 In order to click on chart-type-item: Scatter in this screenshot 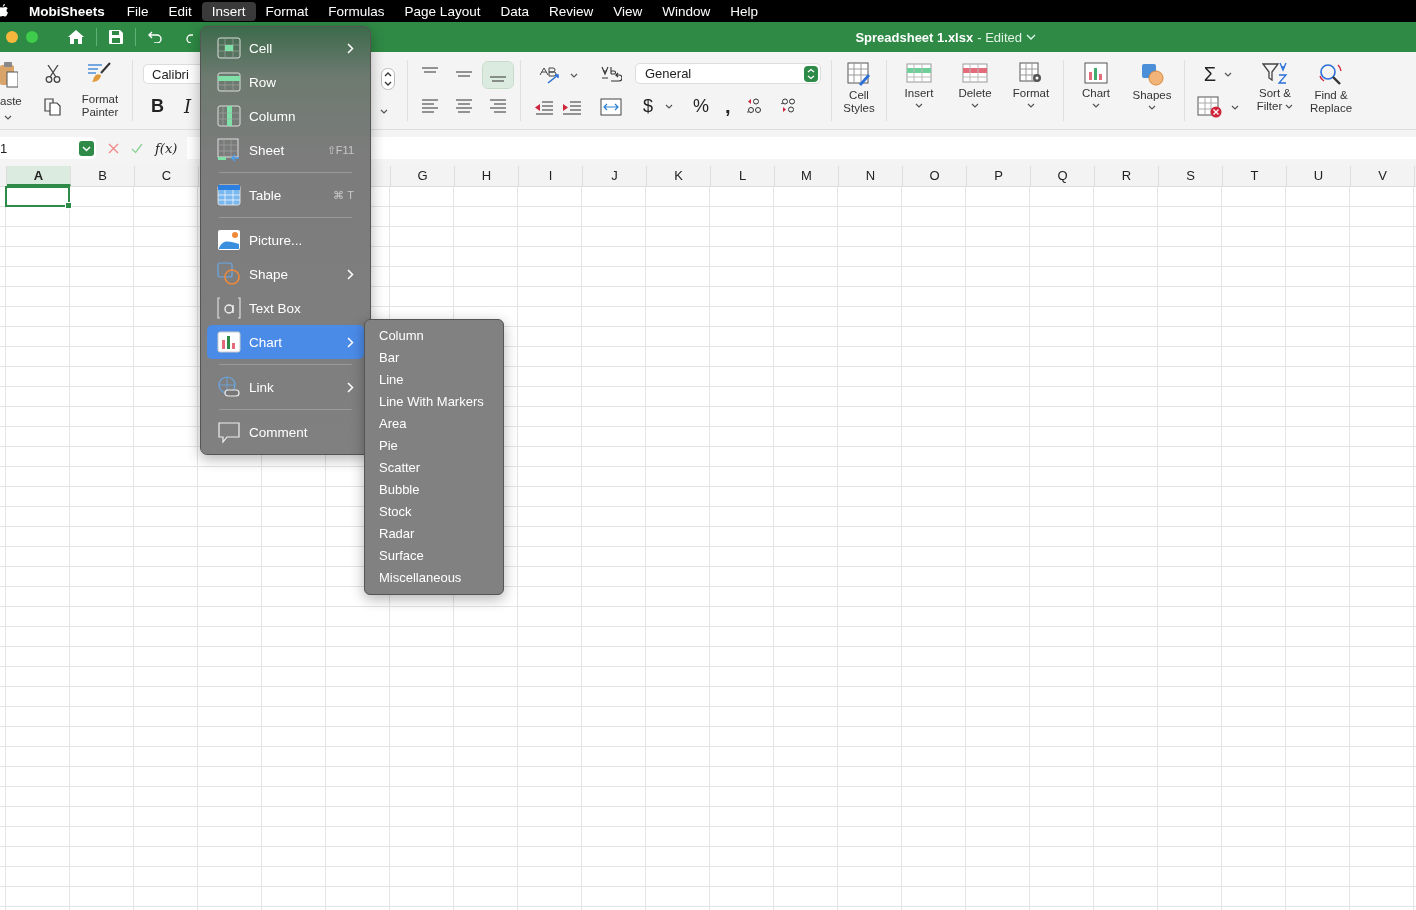, I will do `click(434, 468)`.